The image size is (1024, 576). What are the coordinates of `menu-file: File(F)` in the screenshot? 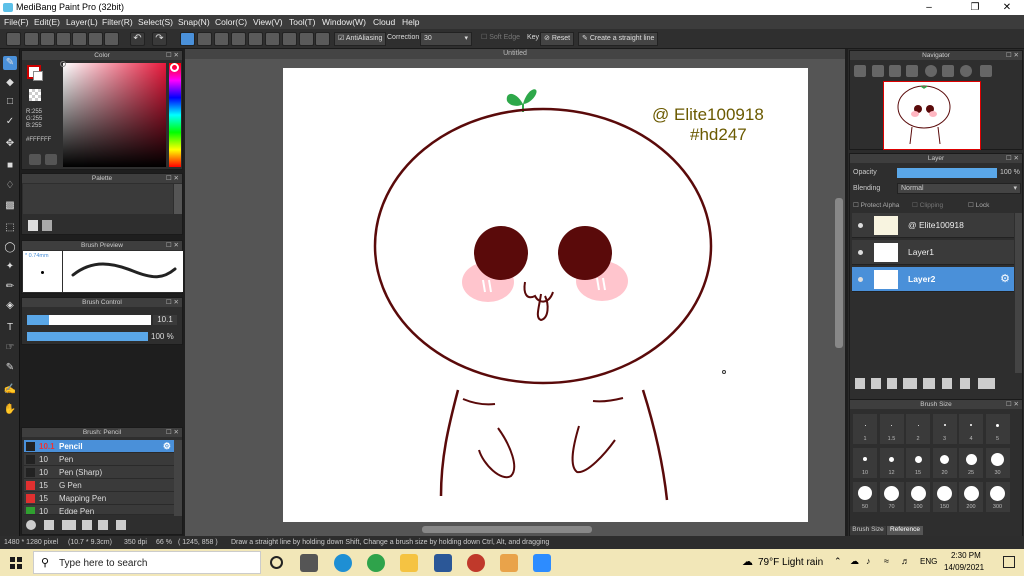 It's located at (16, 22).